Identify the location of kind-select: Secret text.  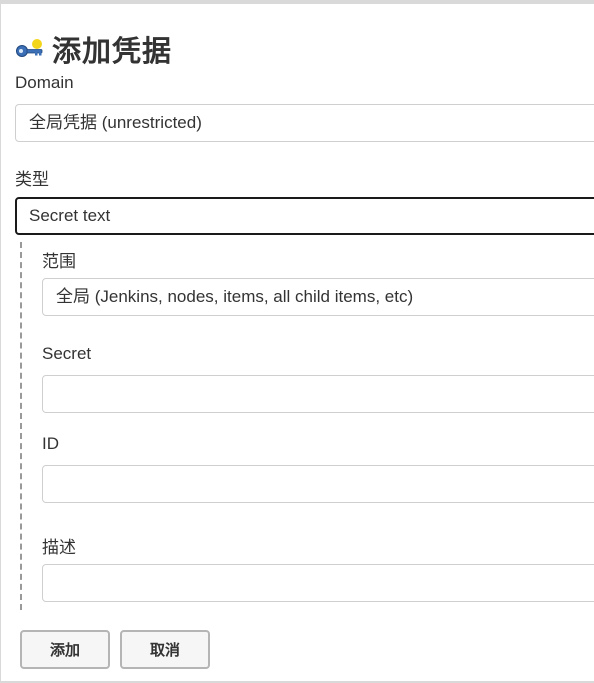
(304, 216).